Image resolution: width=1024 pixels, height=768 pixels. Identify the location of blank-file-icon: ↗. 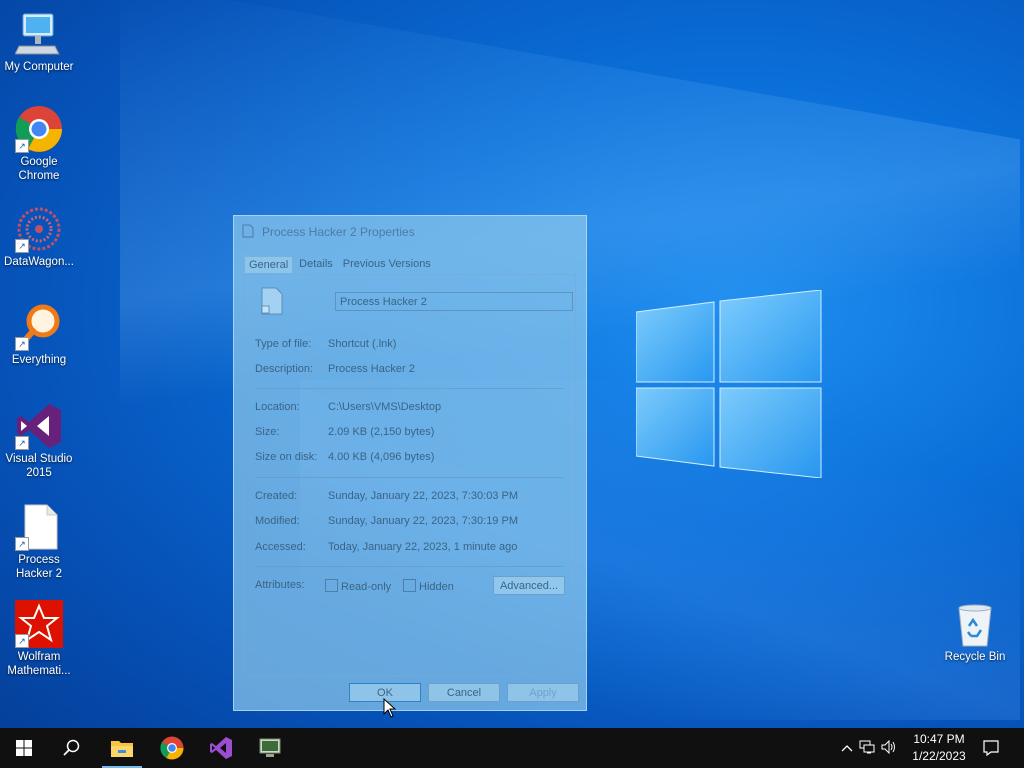
(39, 527).